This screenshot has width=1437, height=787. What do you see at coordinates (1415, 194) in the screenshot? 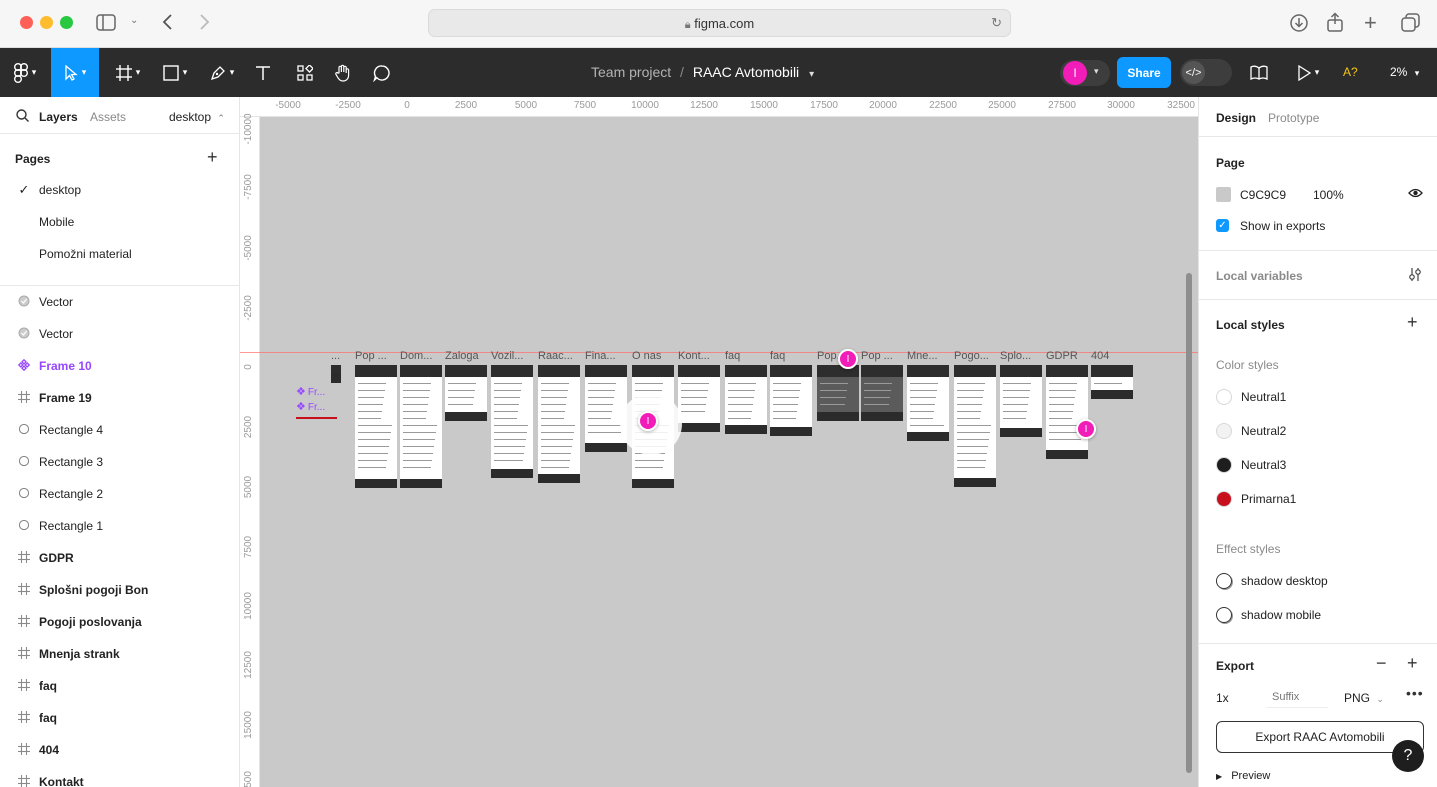
I see `eye-icon` at bounding box center [1415, 194].